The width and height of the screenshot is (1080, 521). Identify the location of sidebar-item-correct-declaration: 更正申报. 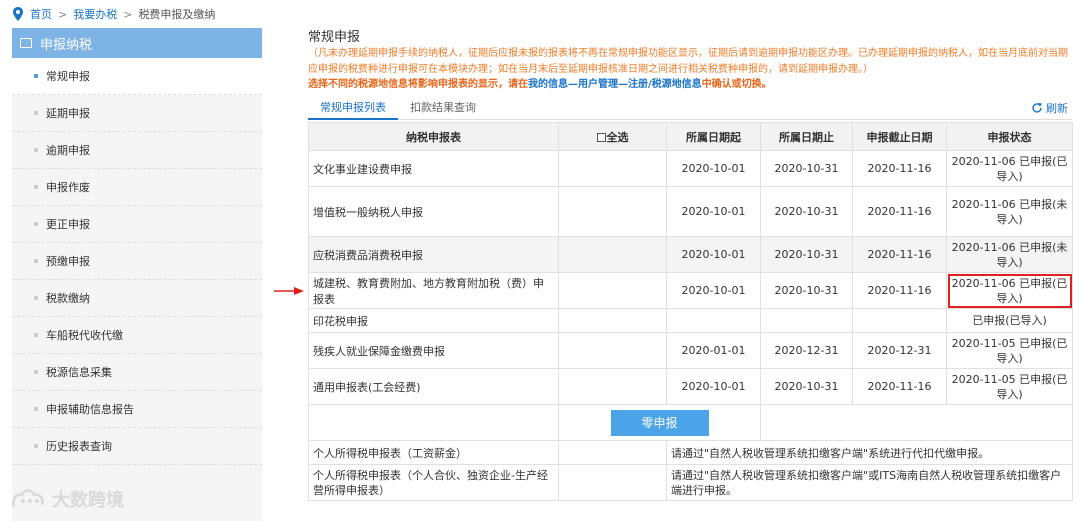
(137, 224).